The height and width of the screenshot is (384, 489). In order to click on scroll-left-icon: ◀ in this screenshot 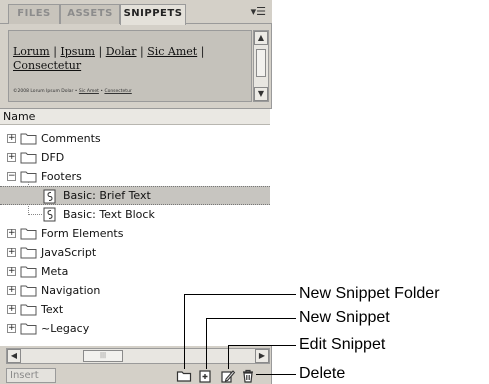, I will do `click(14, 356)`.